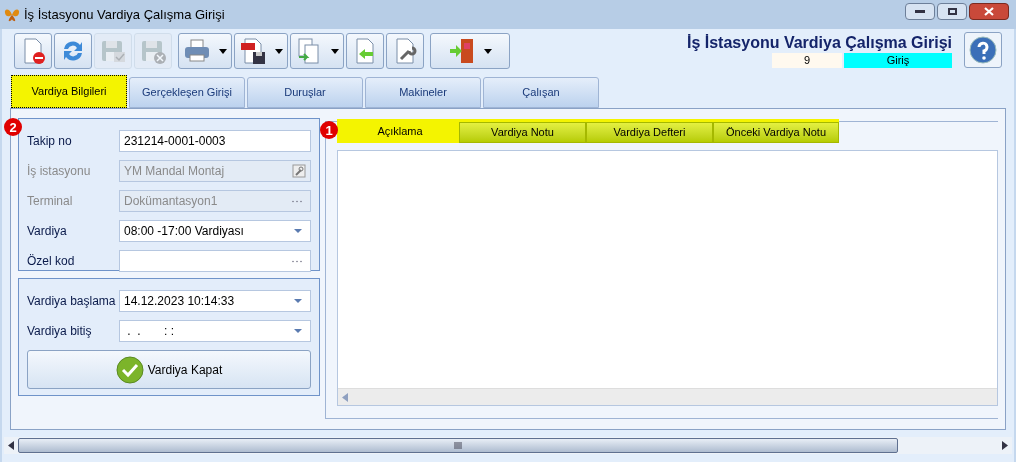 The width and height of the screenshot is (1016, 462). What do you see at coordinates (215, 331) in the screenshot?
I see `input-field: . . : :` at bounding box center [215, 331].